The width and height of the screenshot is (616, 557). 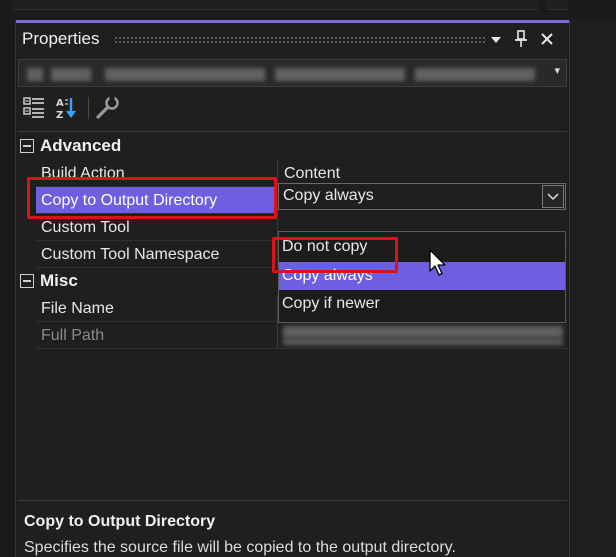 I want to click on svg-text: A, so click(x=60, y=103).